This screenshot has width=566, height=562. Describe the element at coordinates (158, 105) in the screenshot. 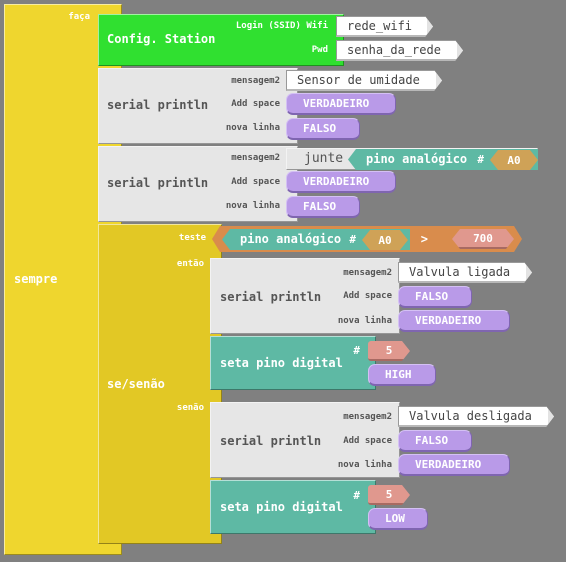

I see `serial-println-title-1: serial println` at that location.